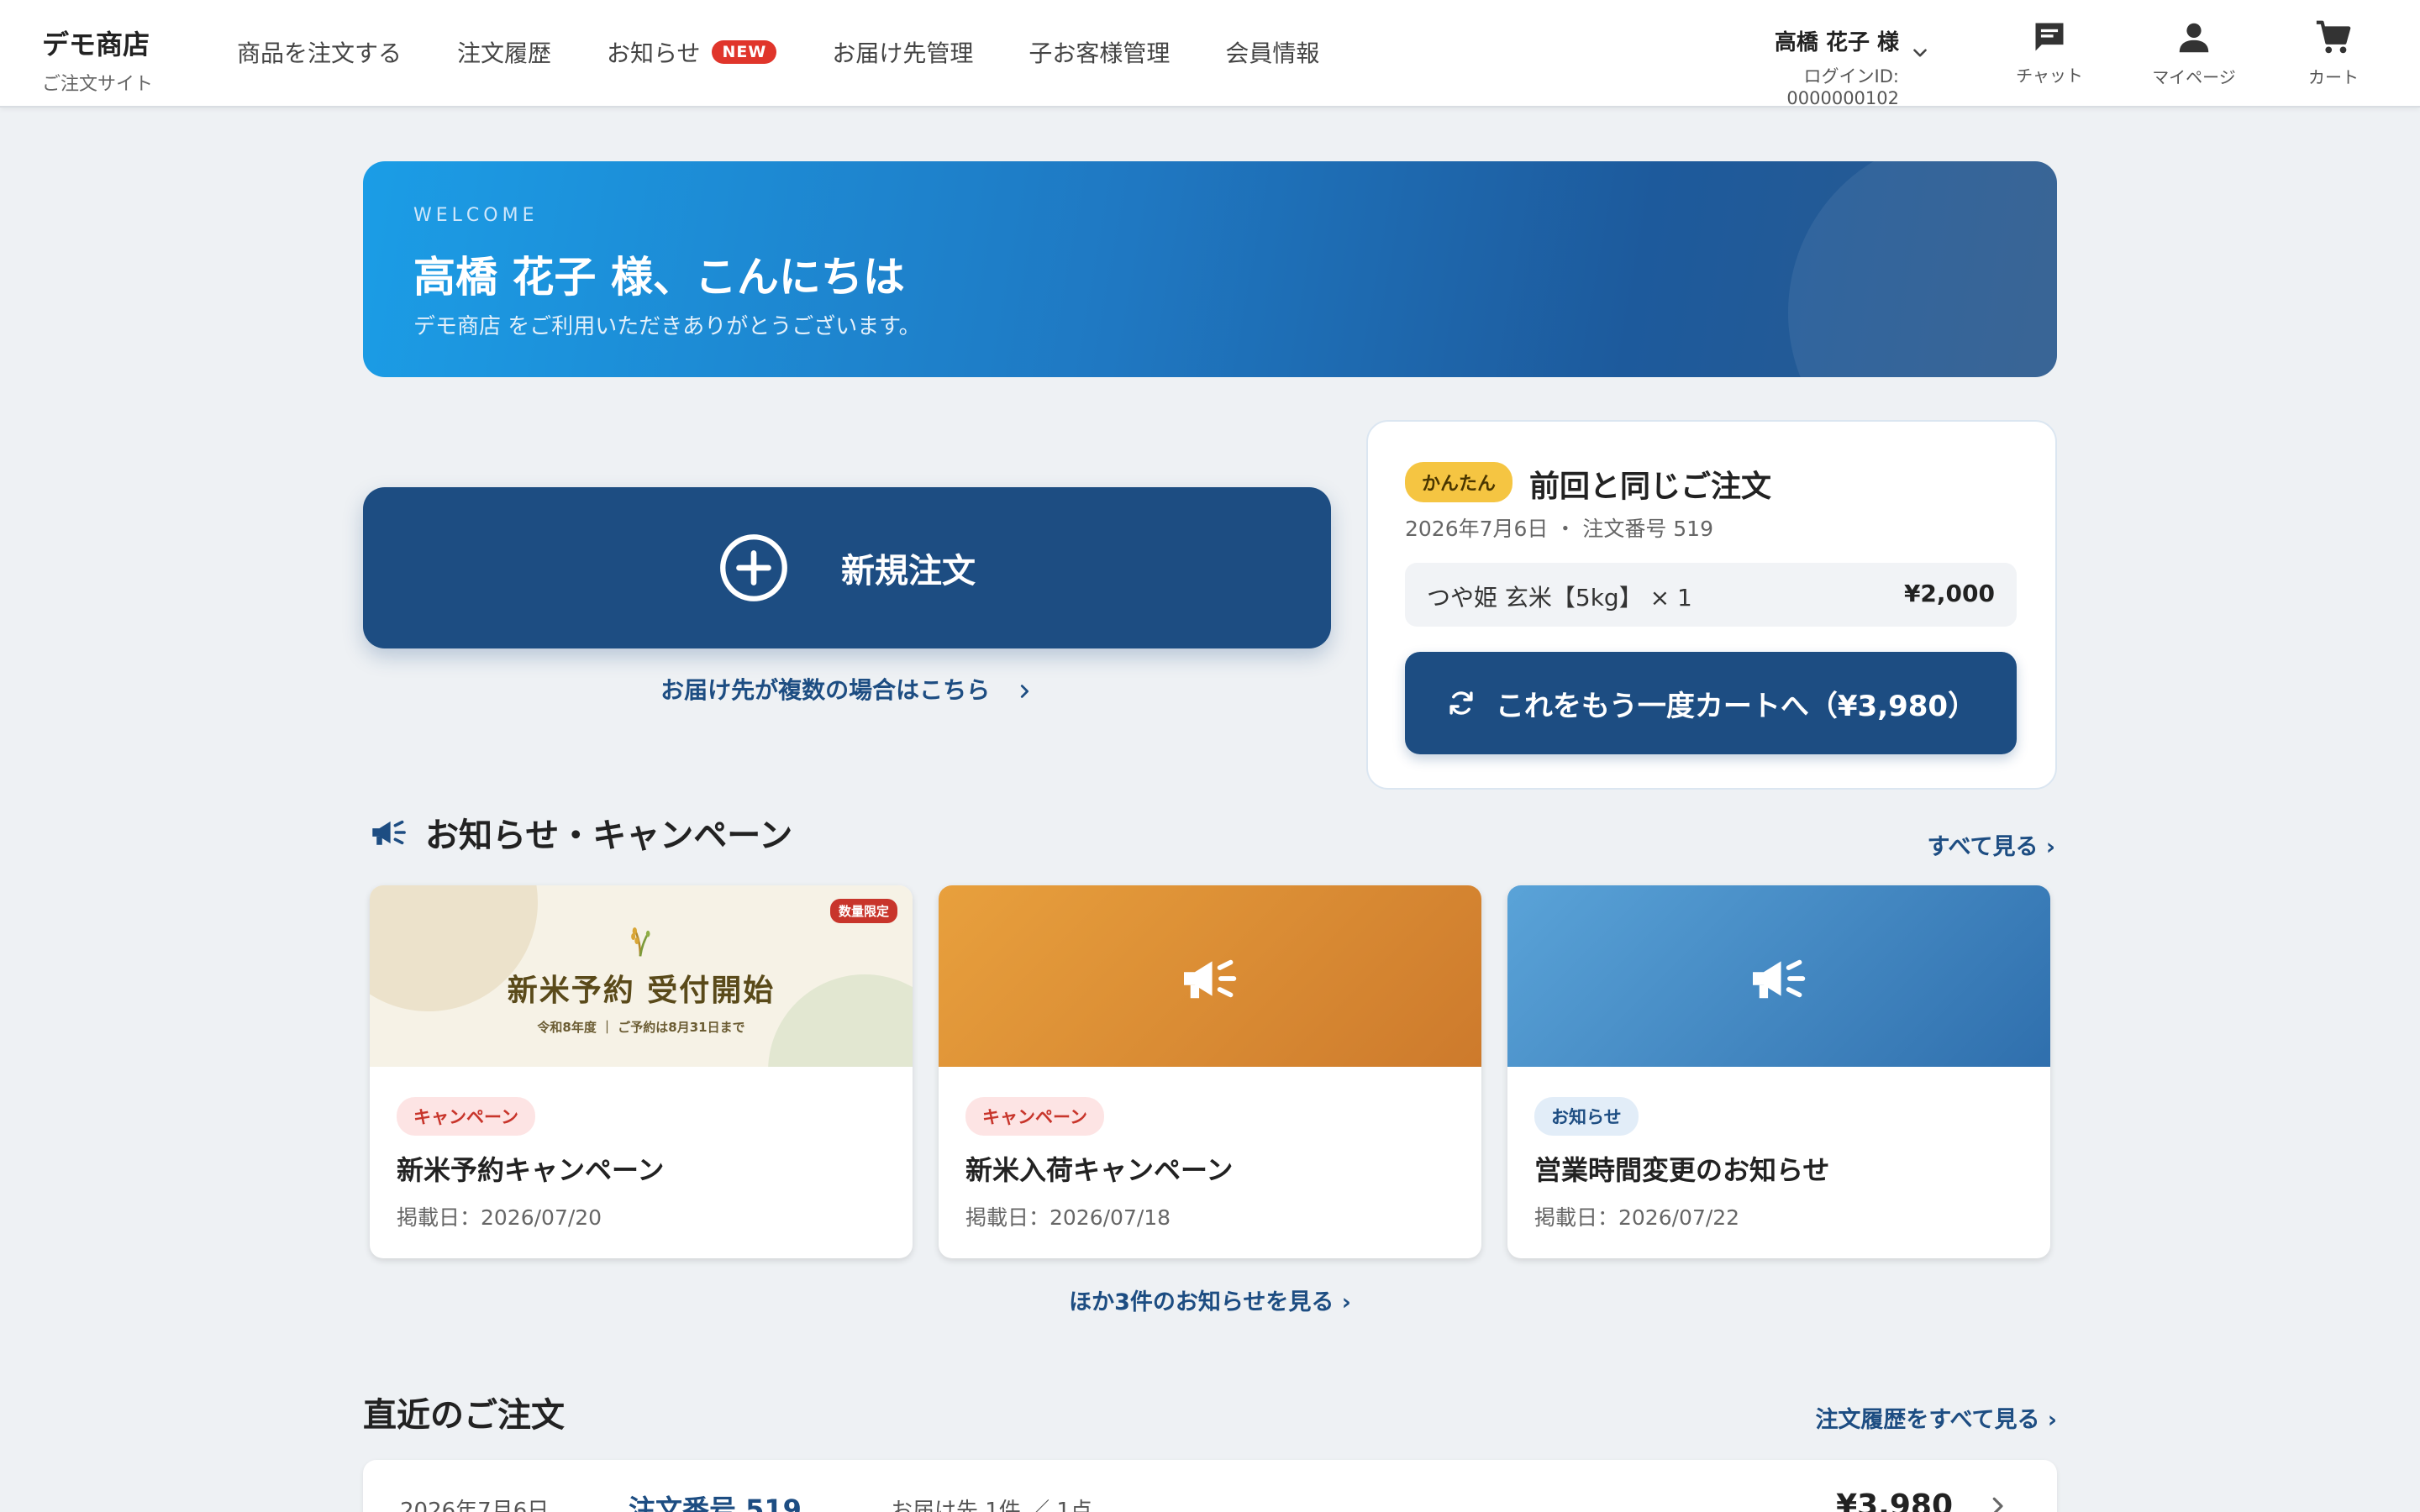 This screenshot has width=2420, height=1512. I want to click on chat-label: チャット, so click(2049, 76).